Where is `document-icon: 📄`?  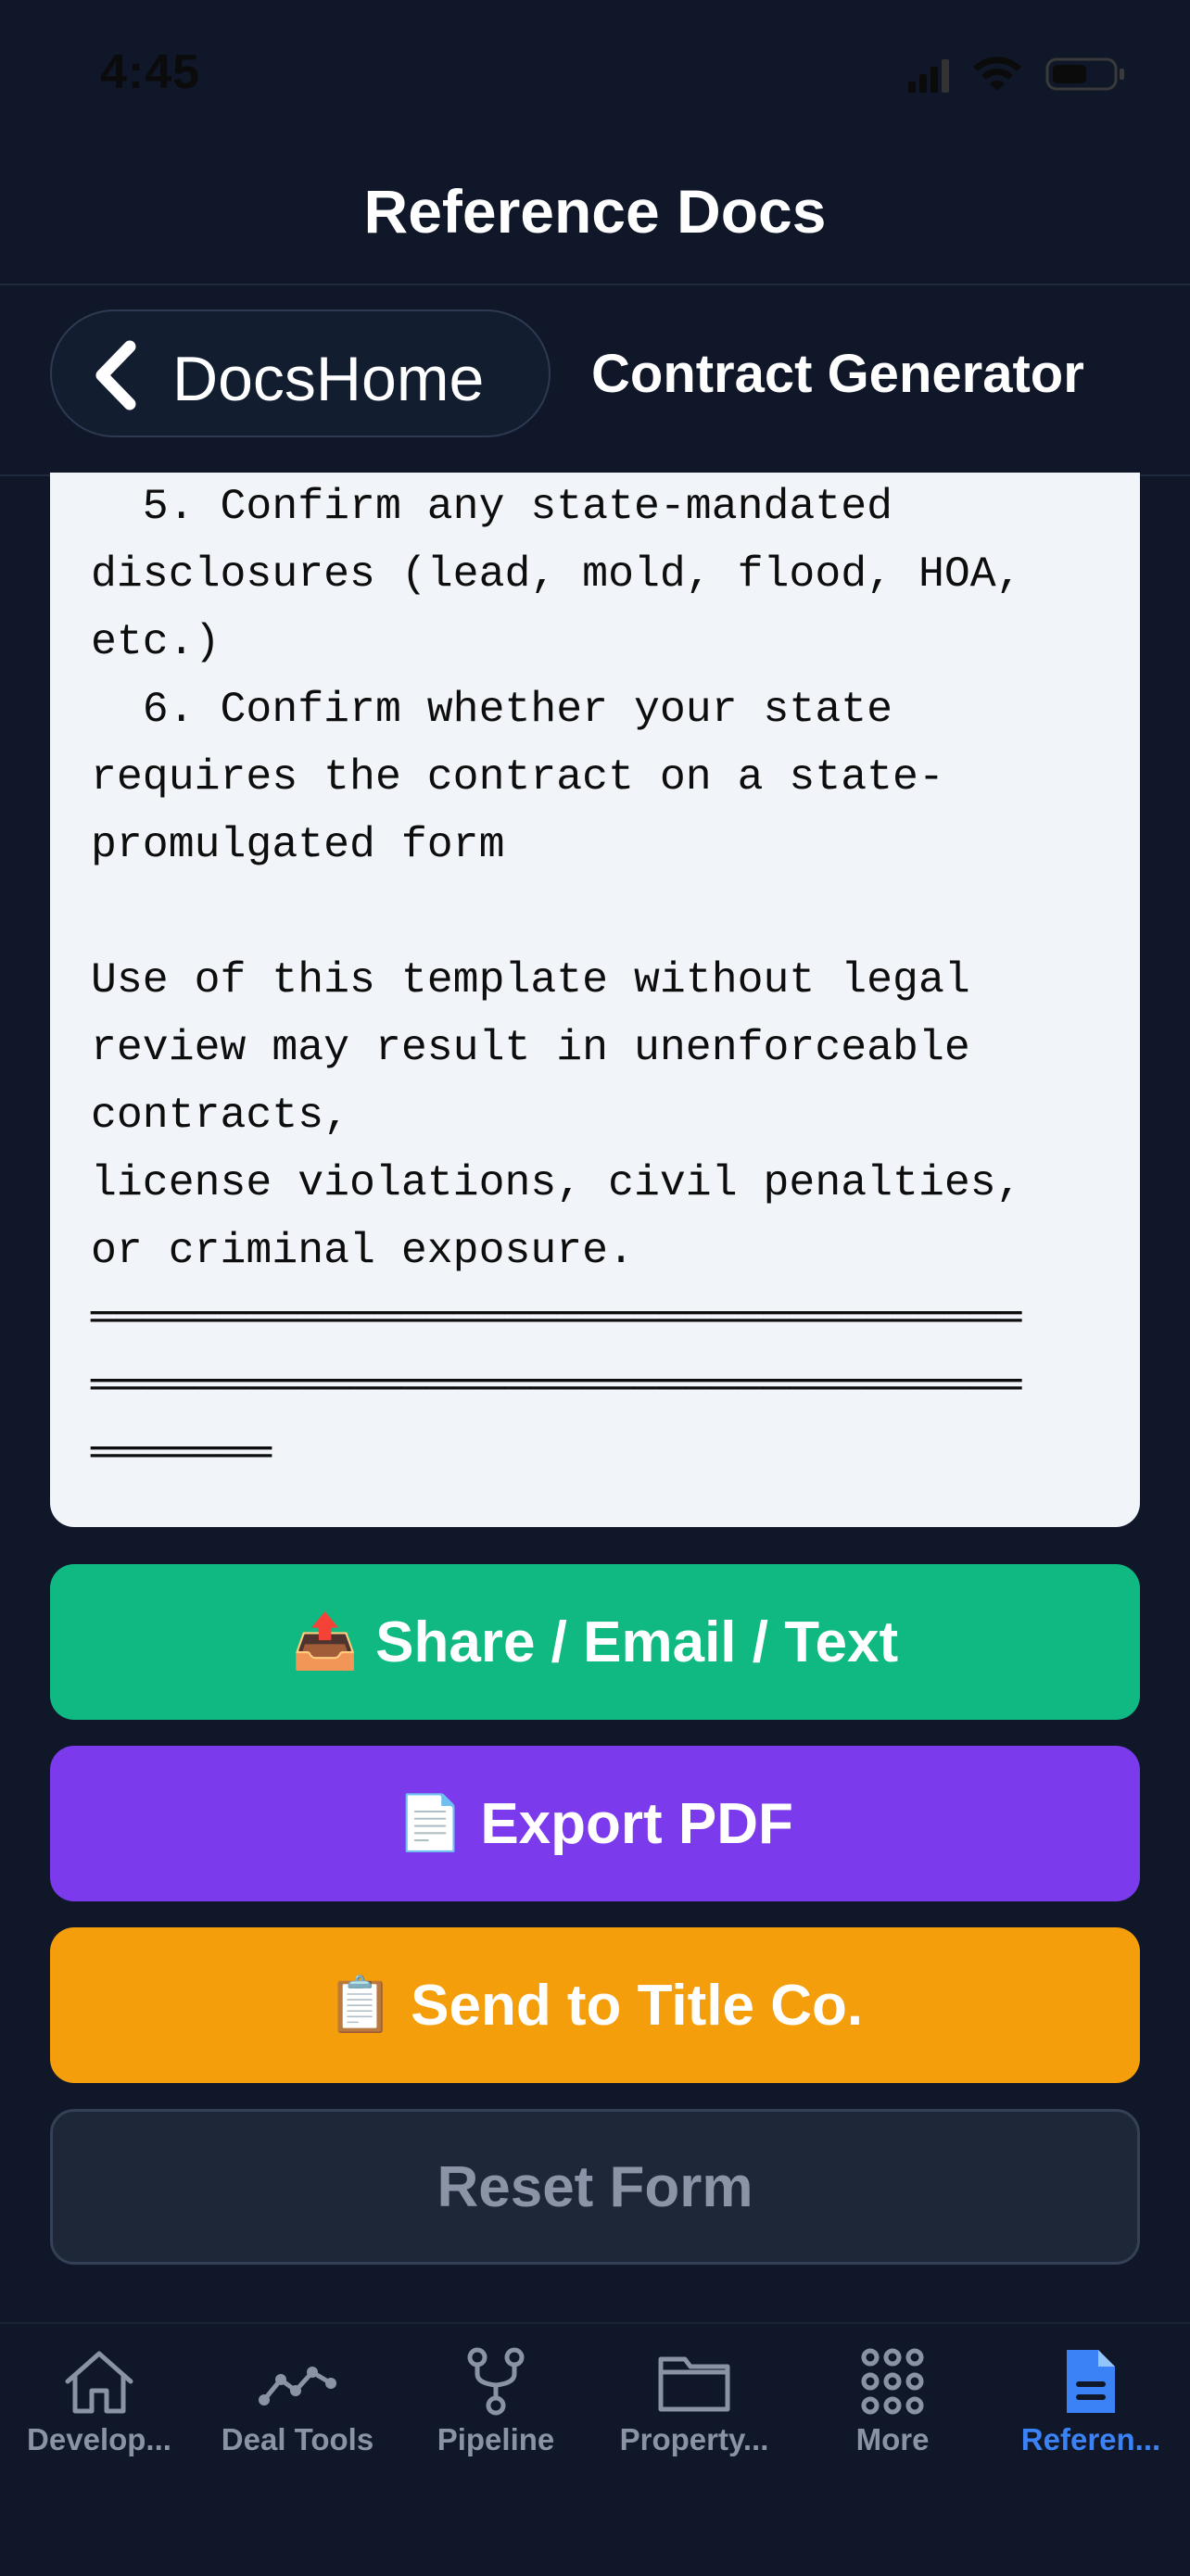
document-icon: 📄 is located at coordinates (430, 1823).